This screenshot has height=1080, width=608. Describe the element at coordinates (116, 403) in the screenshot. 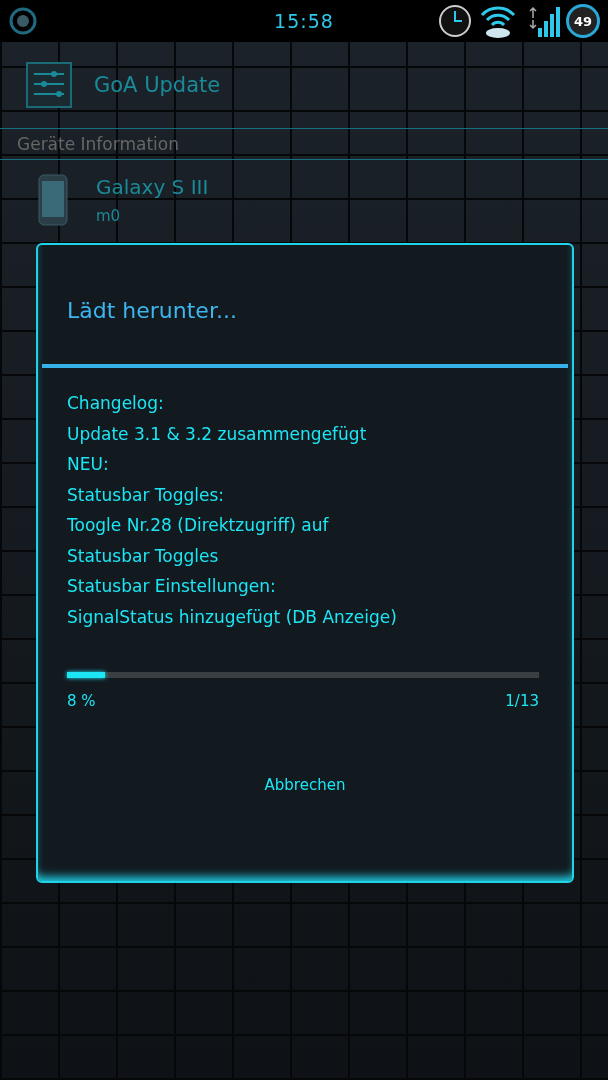

I see `changelog-line: Changelog:` at that location.